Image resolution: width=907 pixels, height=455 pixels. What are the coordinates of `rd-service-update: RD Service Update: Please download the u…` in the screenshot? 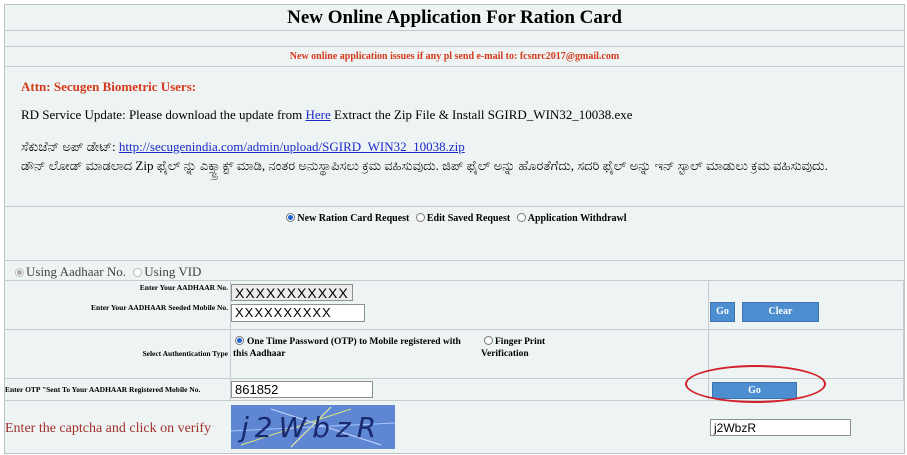 It's located at (327, 115).